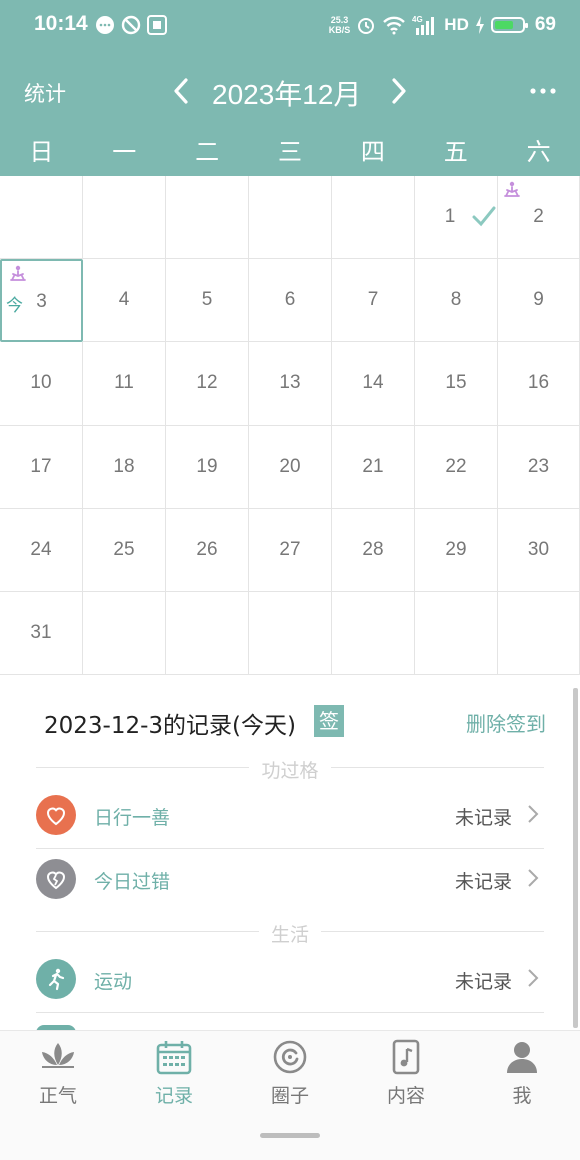 This screenshot has width=580, height=1160. I want to click on weekday-label: 二, so click(207, 152).